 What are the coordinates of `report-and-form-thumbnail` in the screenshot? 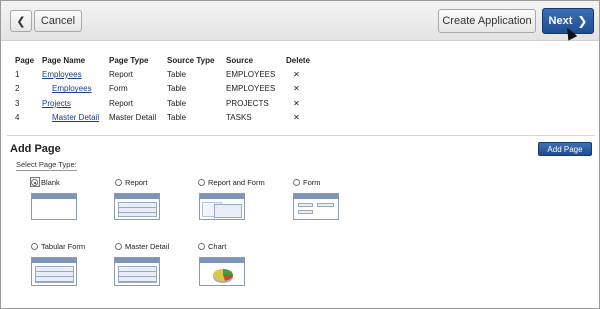 It's located at (222, 206).